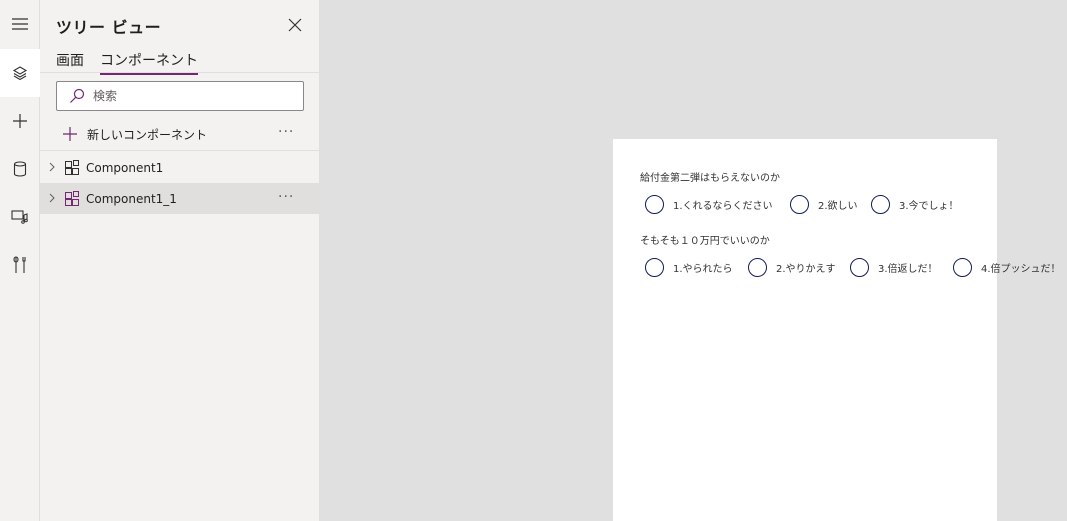 The width and height of the screenshot is (1067, 521). I want to click on media-icon, so click(19, 217).